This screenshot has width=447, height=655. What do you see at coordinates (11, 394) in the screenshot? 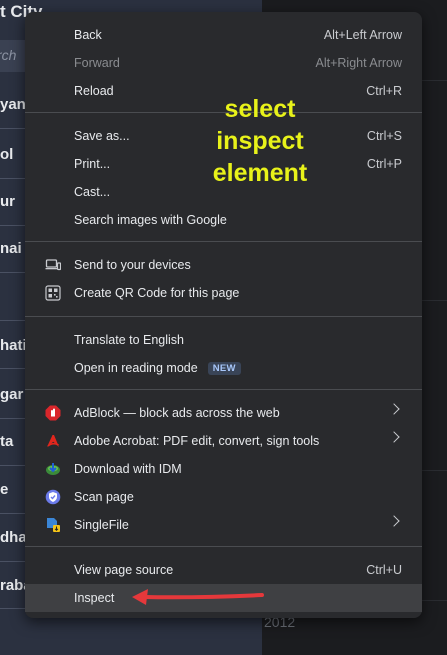
I see `city-item: gar` at bounding box center [11, 394].